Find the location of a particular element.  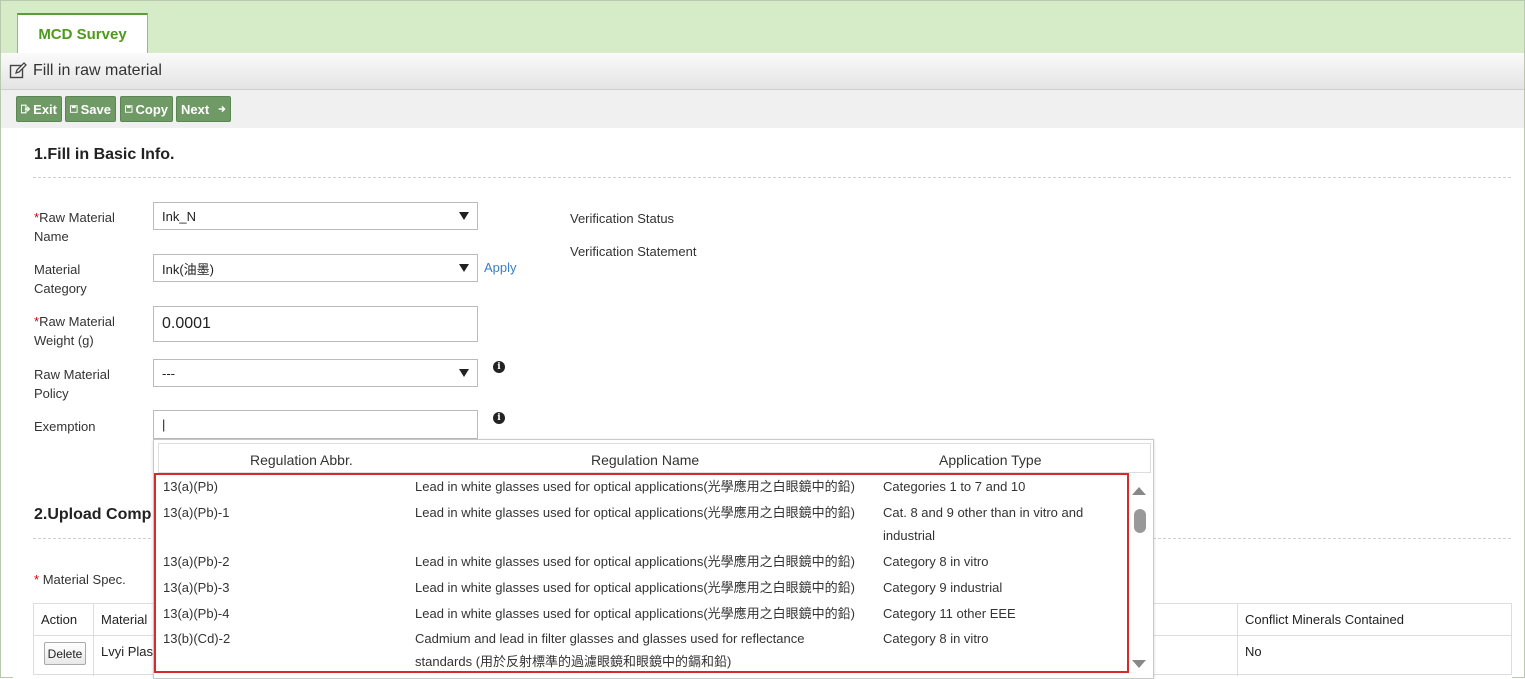

edit-icon is located at coordinates (18, 70).